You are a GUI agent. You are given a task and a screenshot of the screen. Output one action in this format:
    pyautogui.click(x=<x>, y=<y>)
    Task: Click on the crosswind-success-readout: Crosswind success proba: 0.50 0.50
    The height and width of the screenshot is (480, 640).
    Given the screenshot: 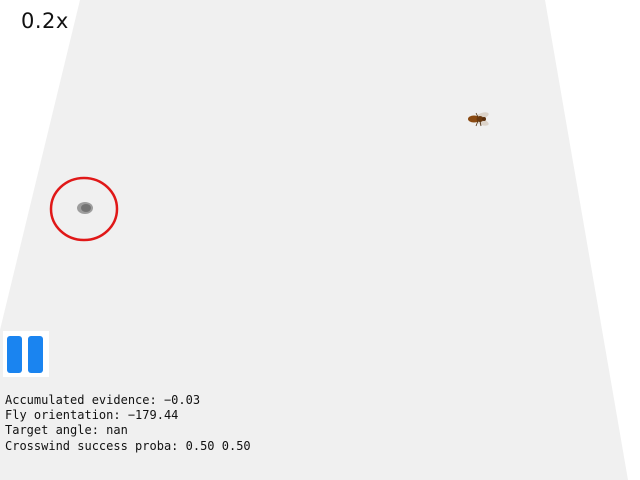 What is the action you would take?
    pyautogui.click(x=128, y=446)
    